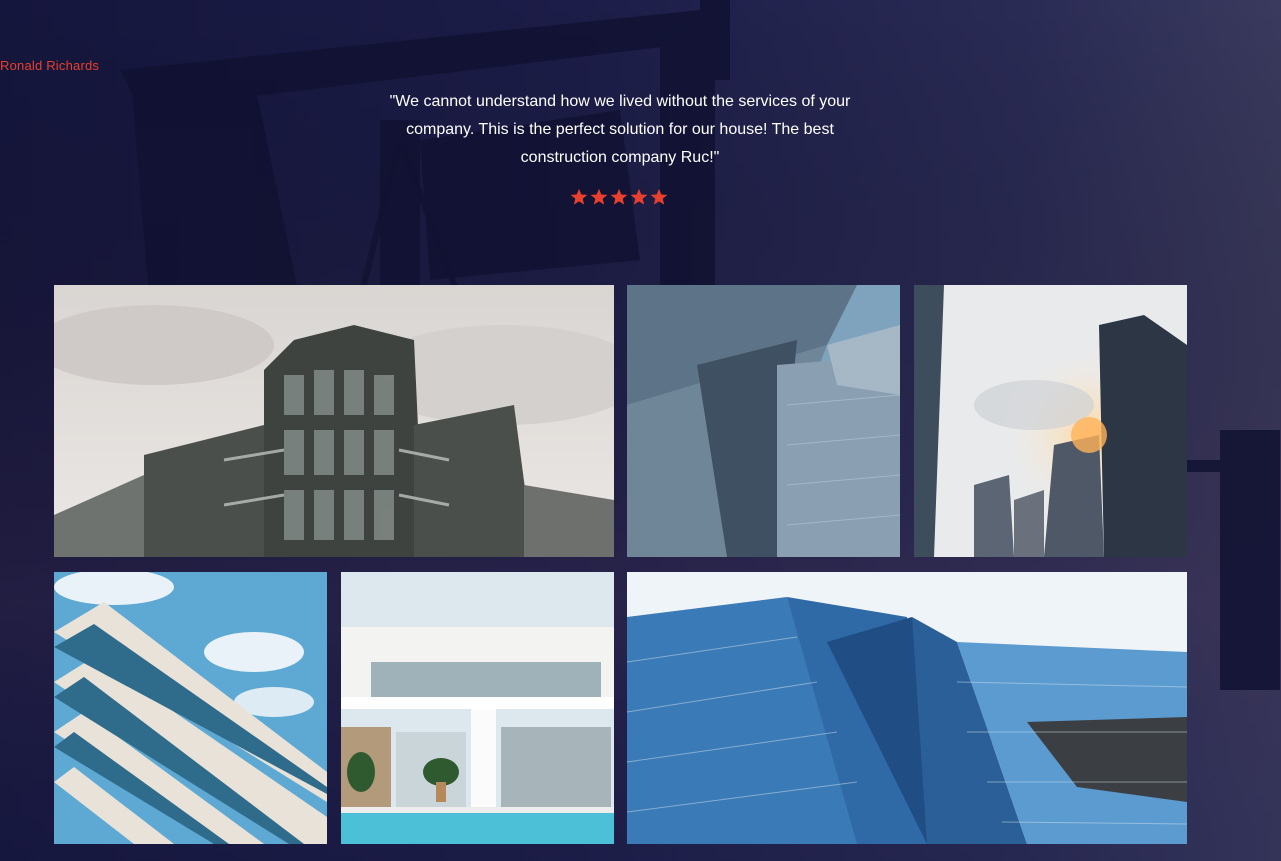 This screenshot has width=1281, height=861. I want to click on testimonial-author: Ronald Richards, so click(50, 65).